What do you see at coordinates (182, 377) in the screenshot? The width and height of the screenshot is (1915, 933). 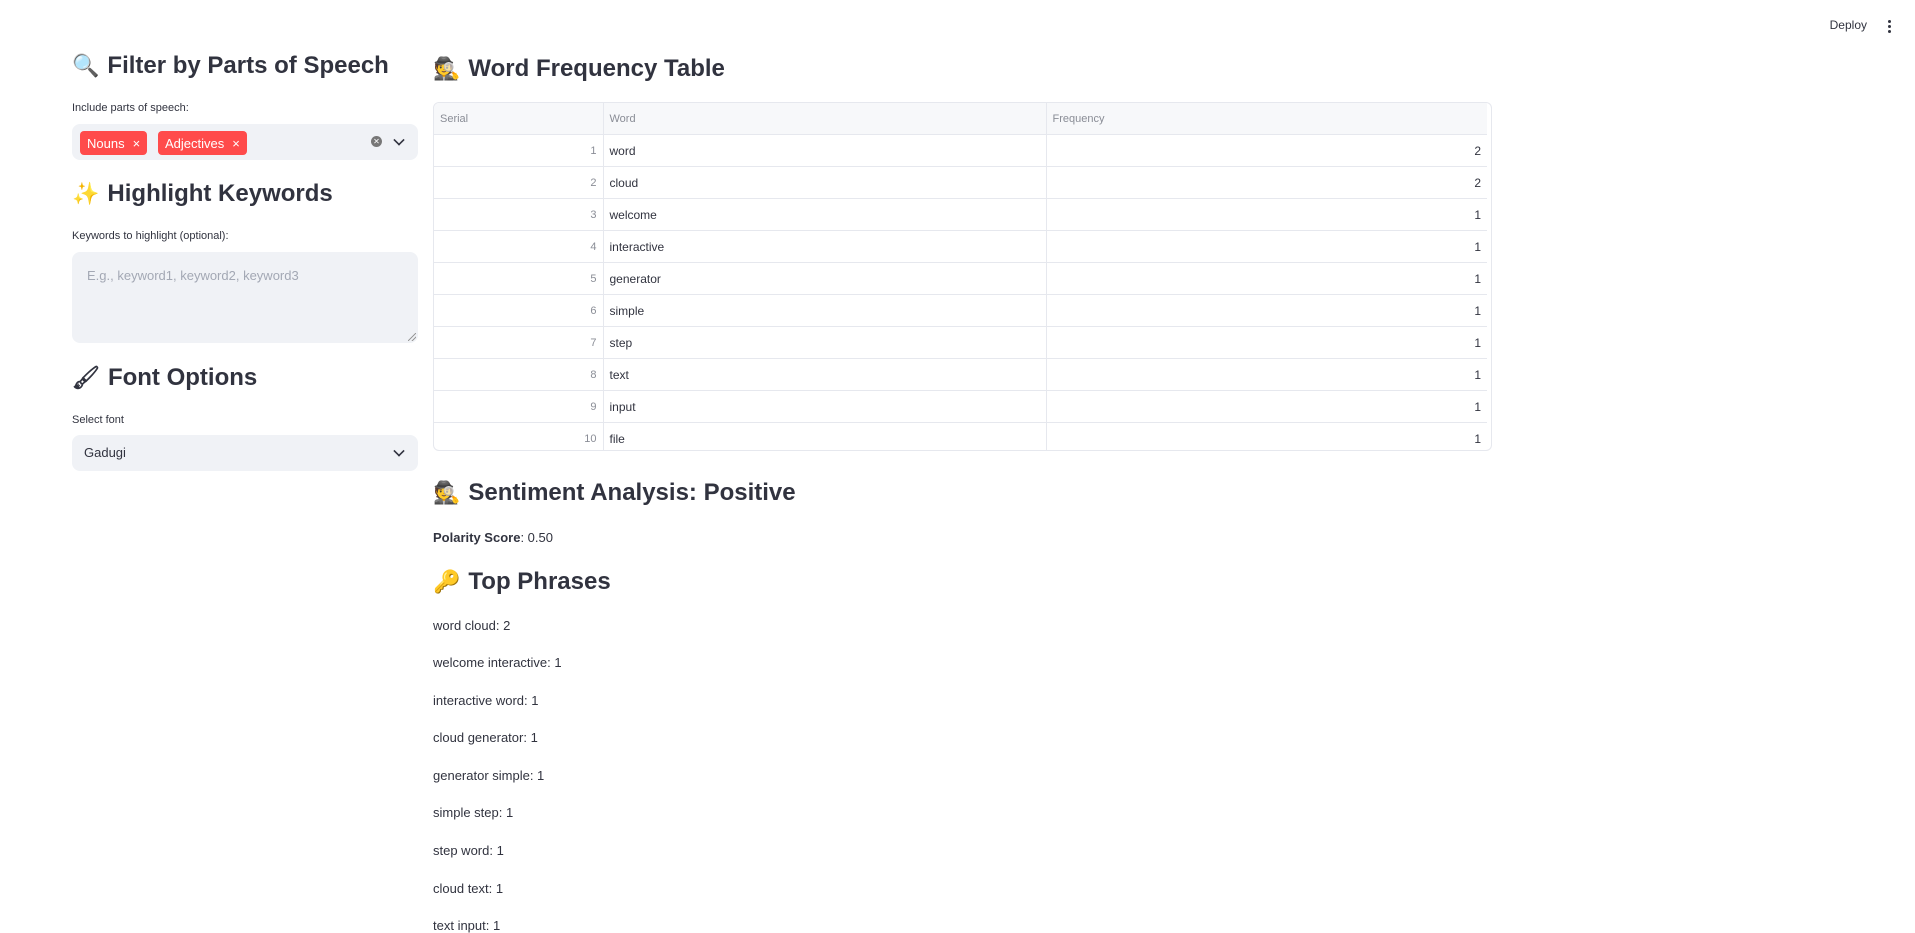 I see `font-options-title: Font Options` at bounding box center [182, 377].